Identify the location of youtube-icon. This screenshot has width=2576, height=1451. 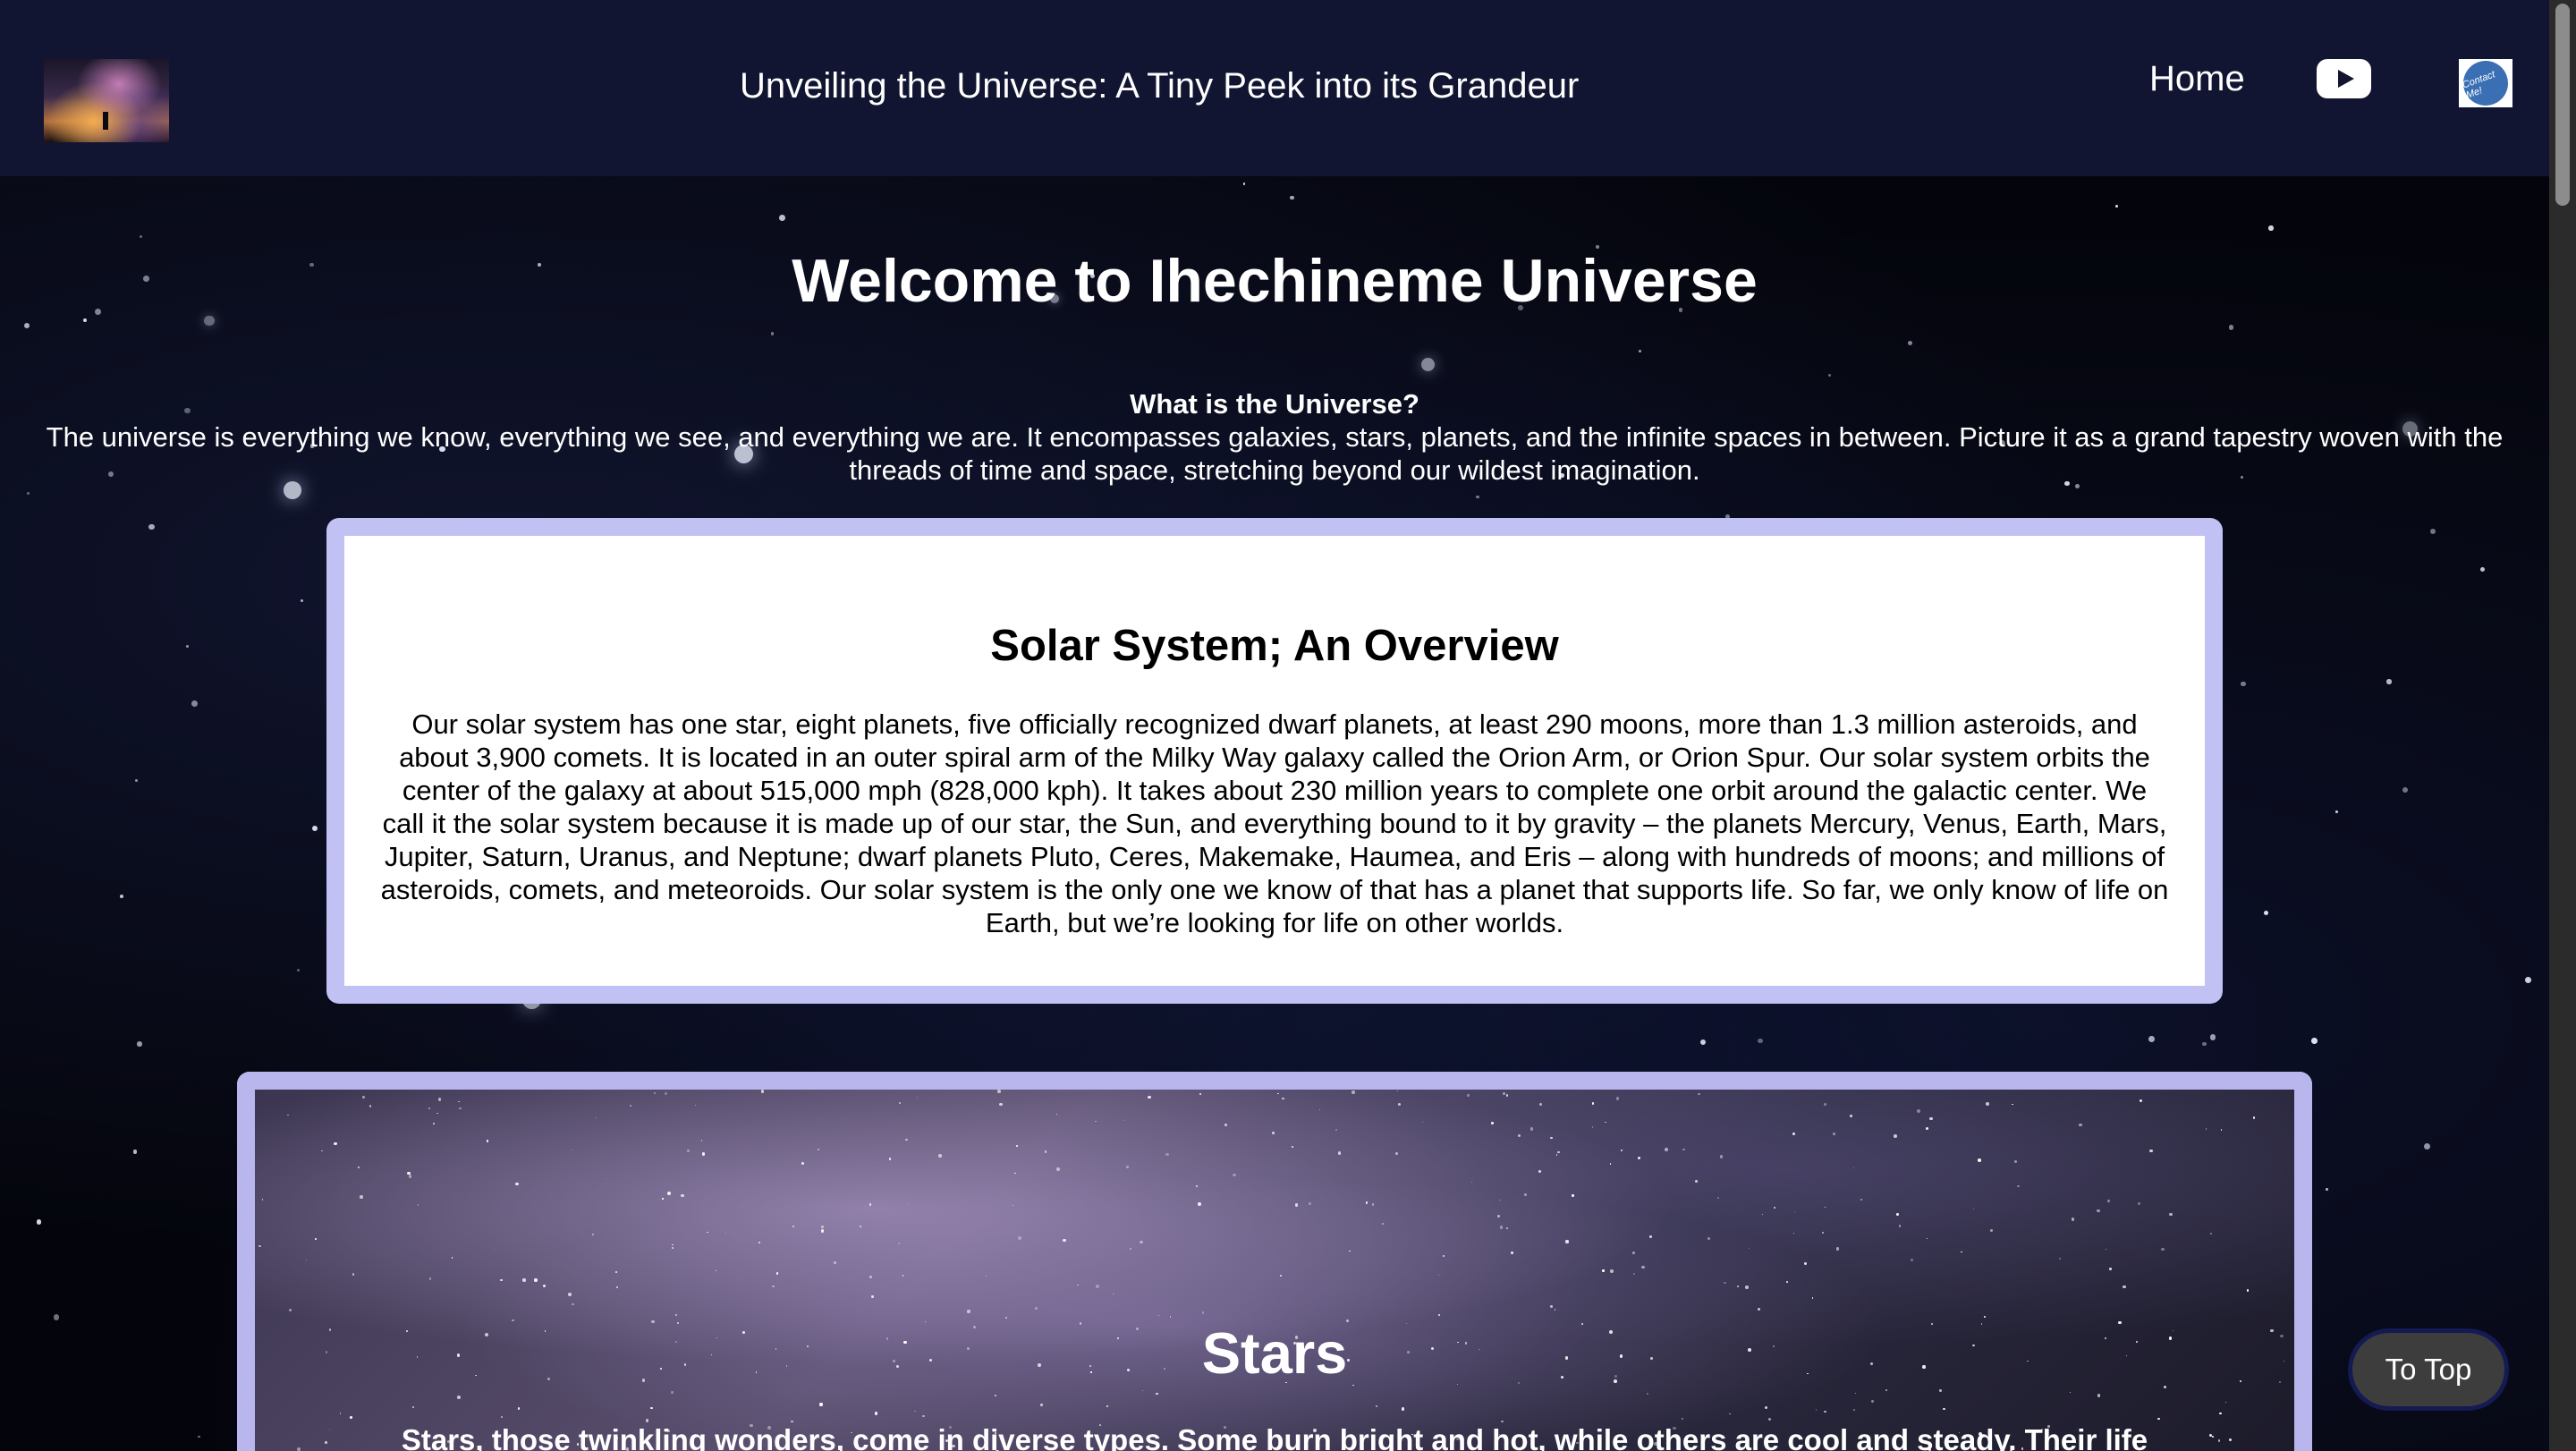
(2344, 78).